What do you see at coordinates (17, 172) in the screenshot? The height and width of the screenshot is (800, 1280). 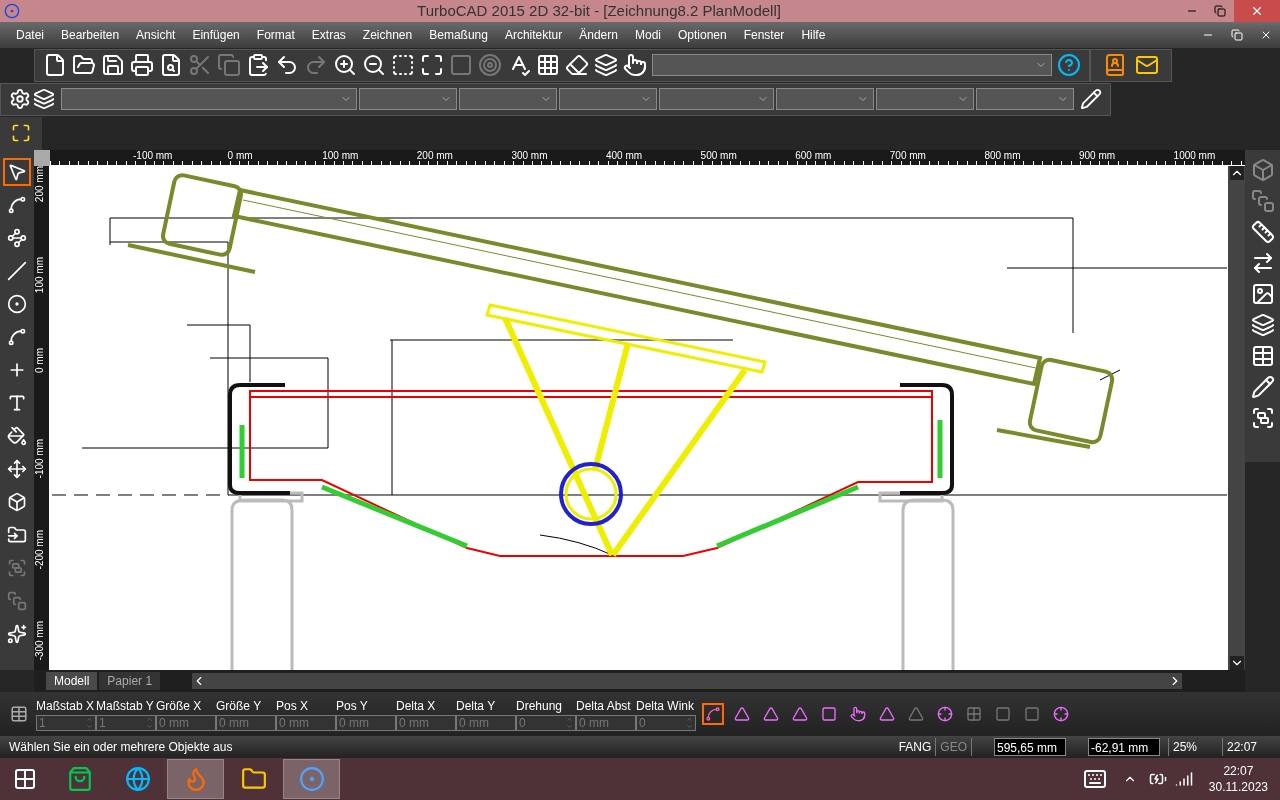 I see `tool-button` at bounding box center [17, 172].